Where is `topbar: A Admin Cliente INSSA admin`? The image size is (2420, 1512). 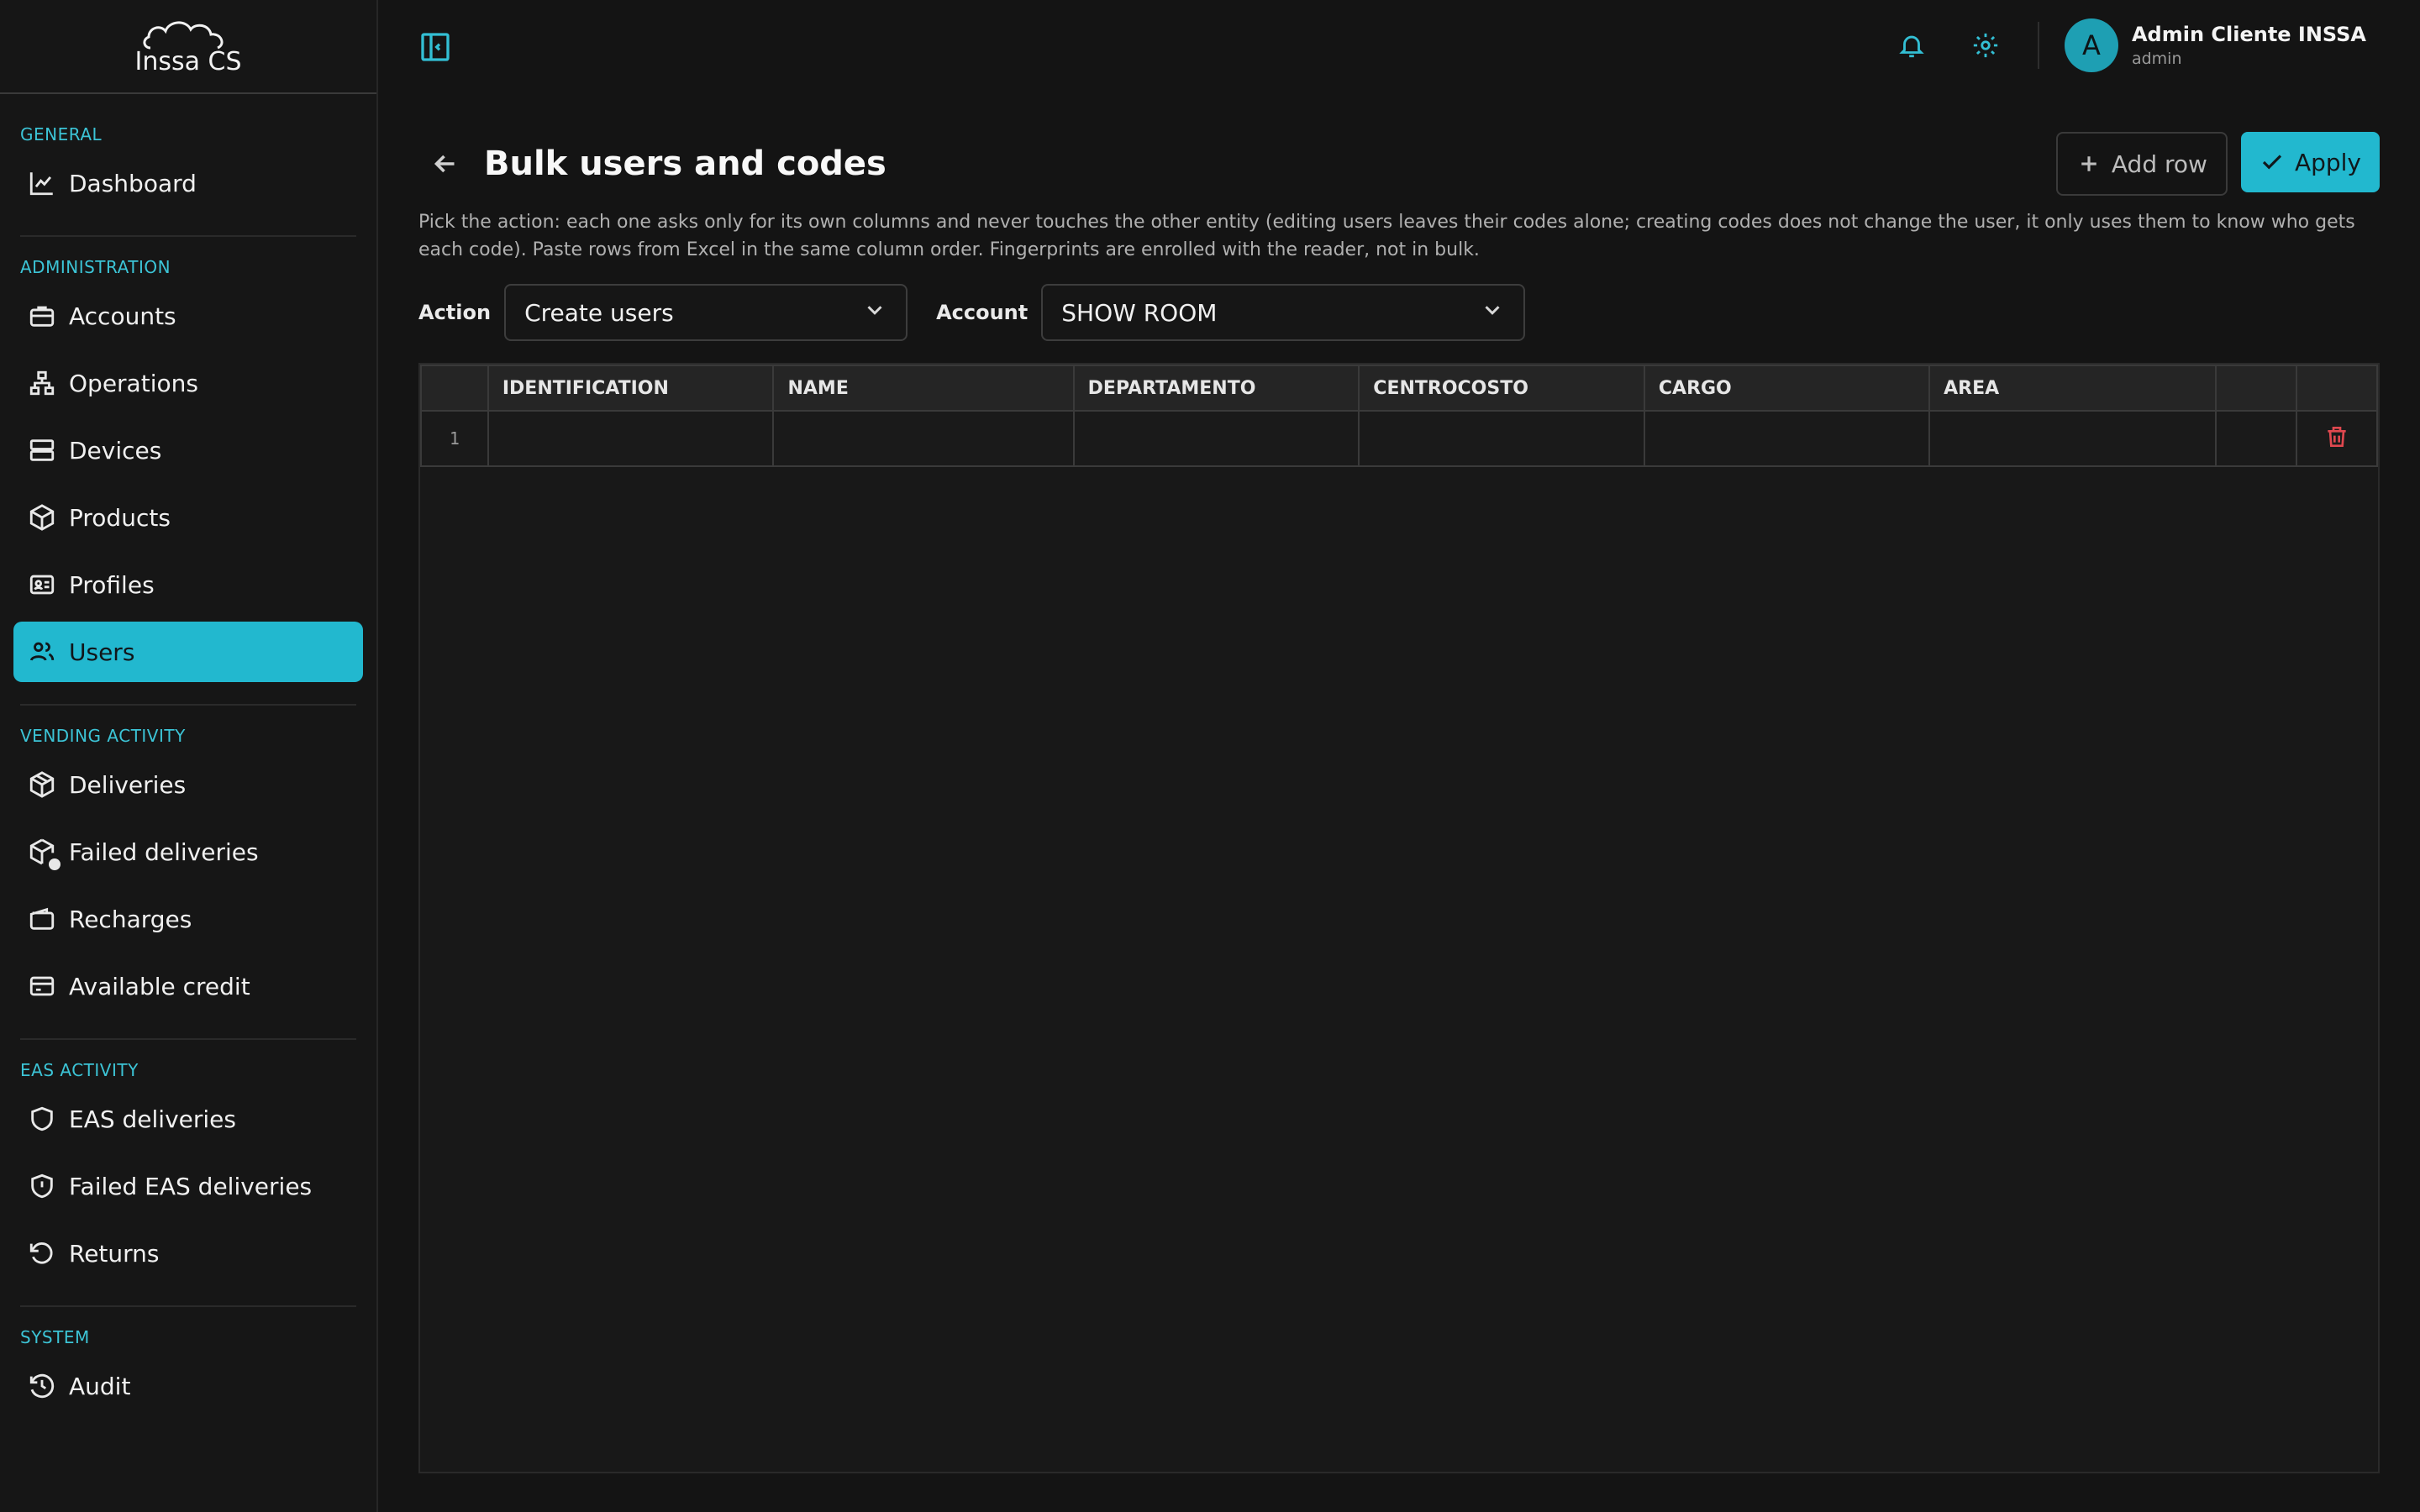
topbar: A Admin Cliente INSSA admin is located at coordinates (1399, 47).